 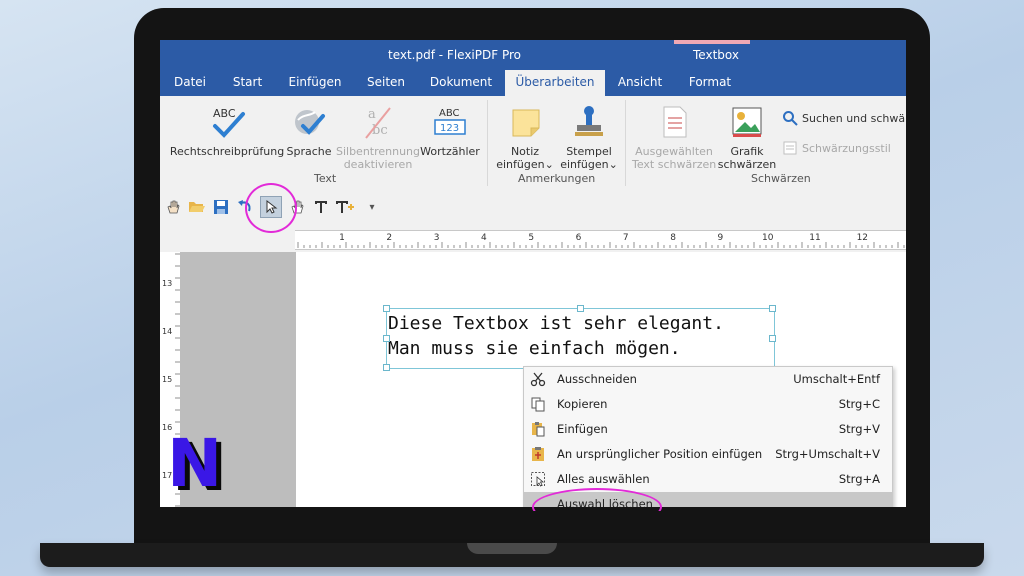 I want to click on menu-item-shortcut: Strg+C, so click(x=859, y=404).